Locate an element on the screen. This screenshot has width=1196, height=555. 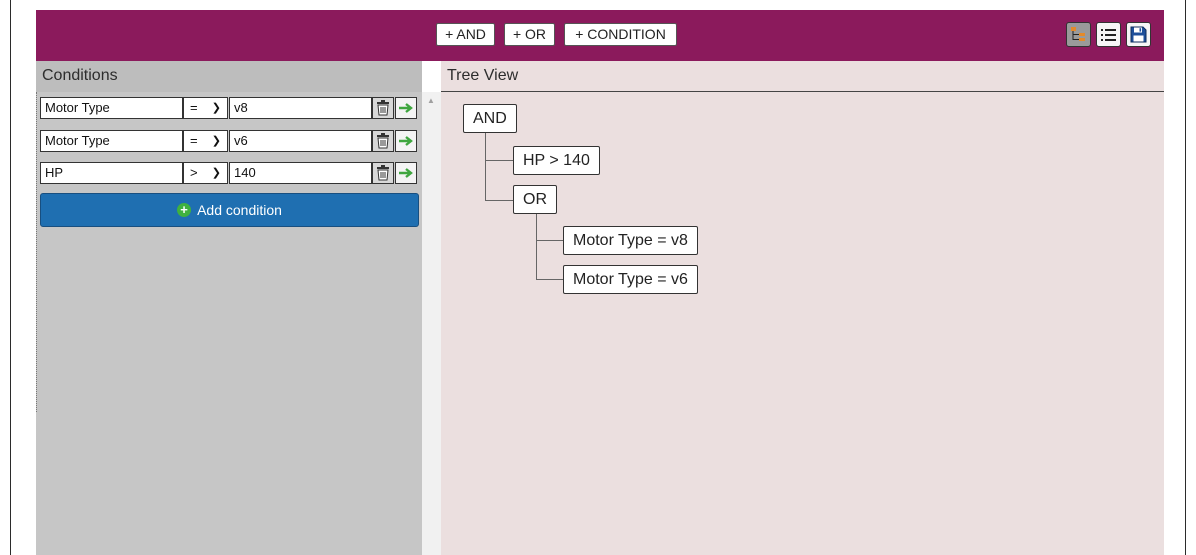
add-condition-bottom-button: + Add condition is located at coordinates (229, 210).